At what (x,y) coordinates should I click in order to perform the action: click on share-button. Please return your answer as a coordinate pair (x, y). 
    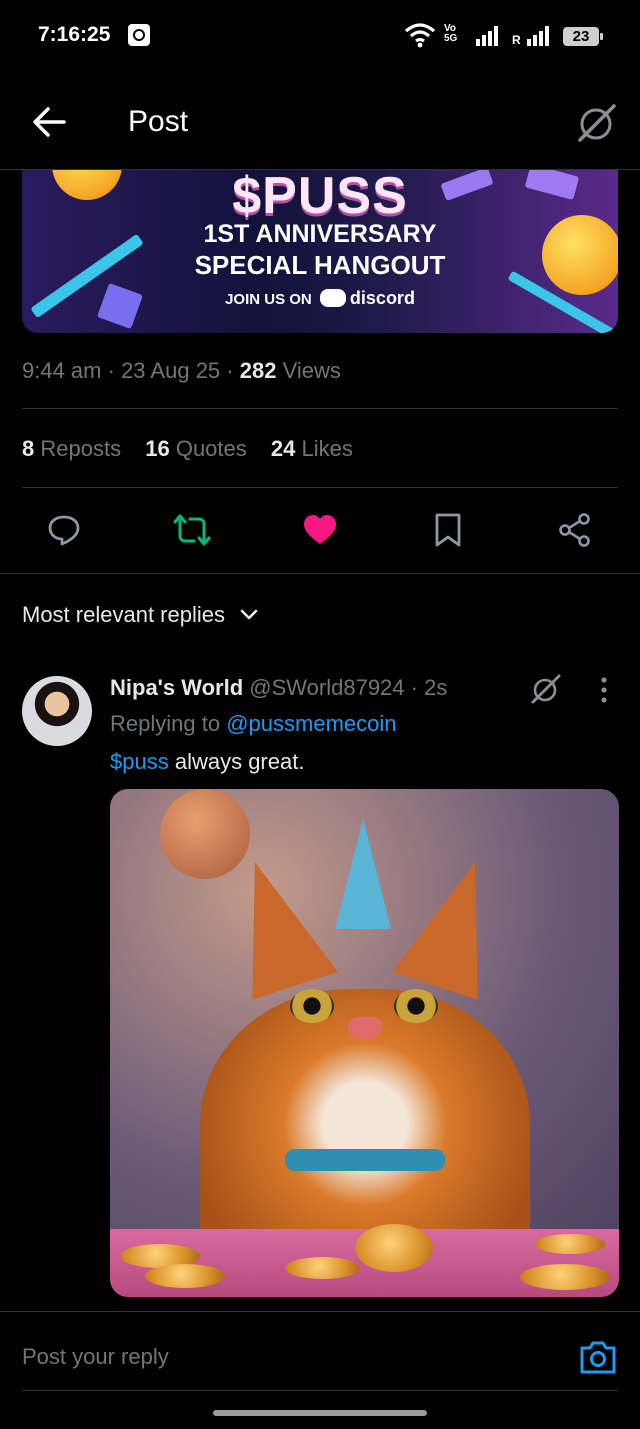
    Looking at the image, I should click on (575, 530).